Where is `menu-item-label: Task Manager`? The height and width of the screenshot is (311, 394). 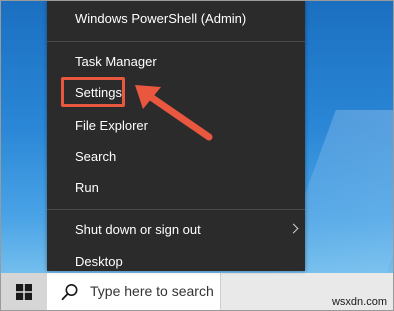
menu-item-label: Task Manager is located at coordinates (116, 61).